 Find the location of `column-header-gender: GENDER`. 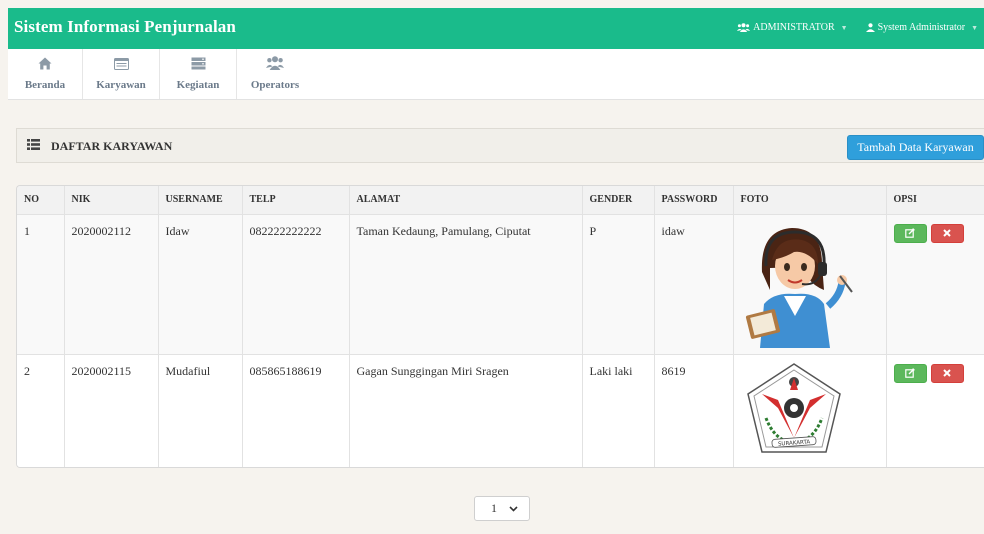

column-header-gender: GENDER is located at coordinates (618, 200).